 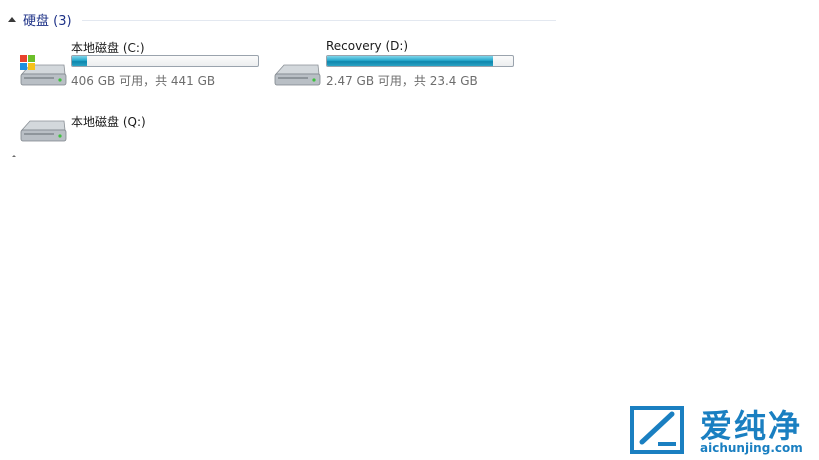 I want to click on drive-d-label: Recovery (D:), so click(x=367, y=46).